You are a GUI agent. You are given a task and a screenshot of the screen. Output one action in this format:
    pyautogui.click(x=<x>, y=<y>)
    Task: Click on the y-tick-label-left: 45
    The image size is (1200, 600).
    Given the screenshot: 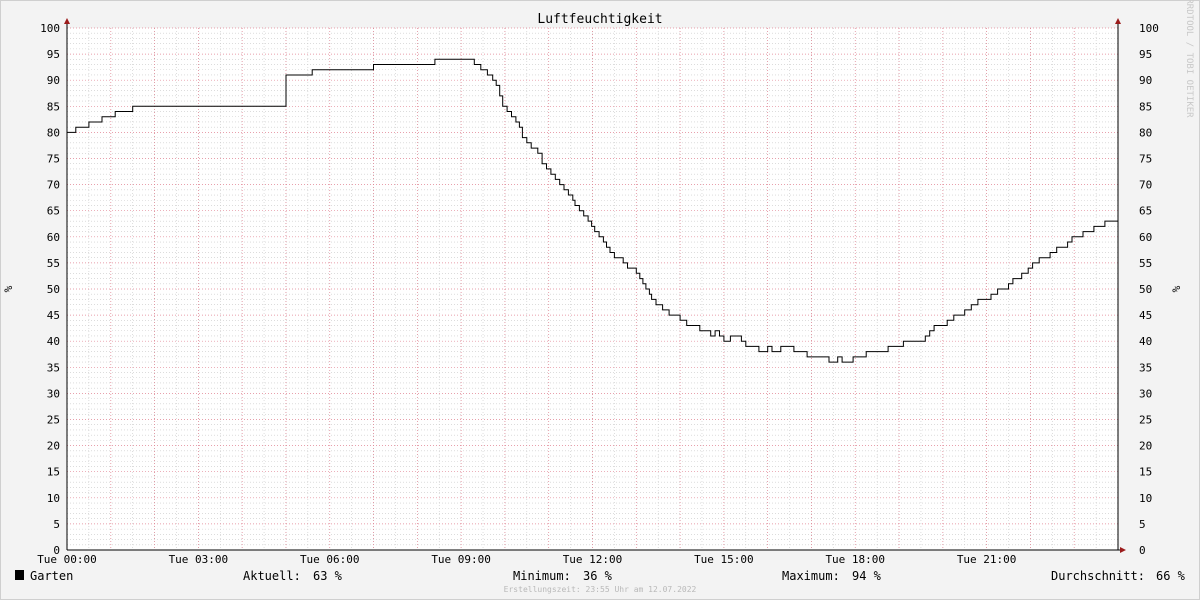 What is the action you would take?
    pyautogui.click(x=53, y=315)
    